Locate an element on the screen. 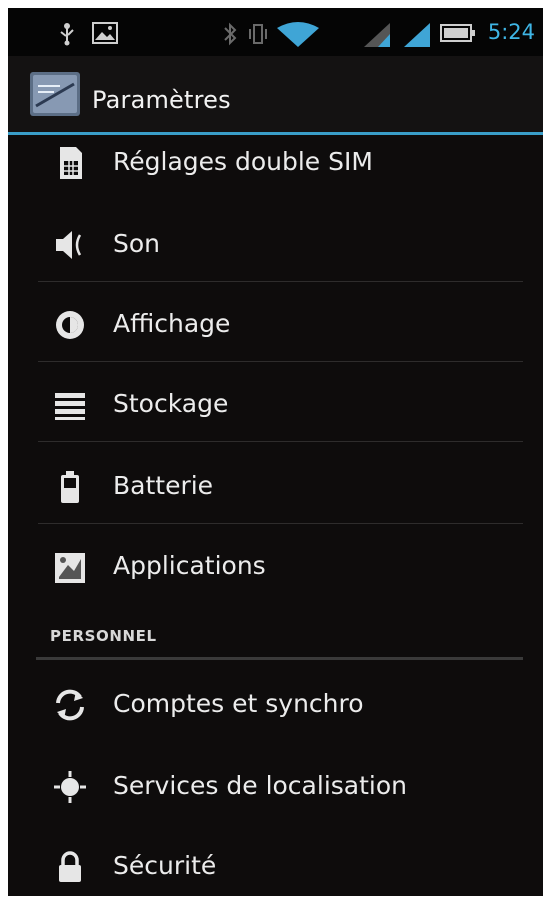  page-title: Paramètres is located at coordinates (161, 100).